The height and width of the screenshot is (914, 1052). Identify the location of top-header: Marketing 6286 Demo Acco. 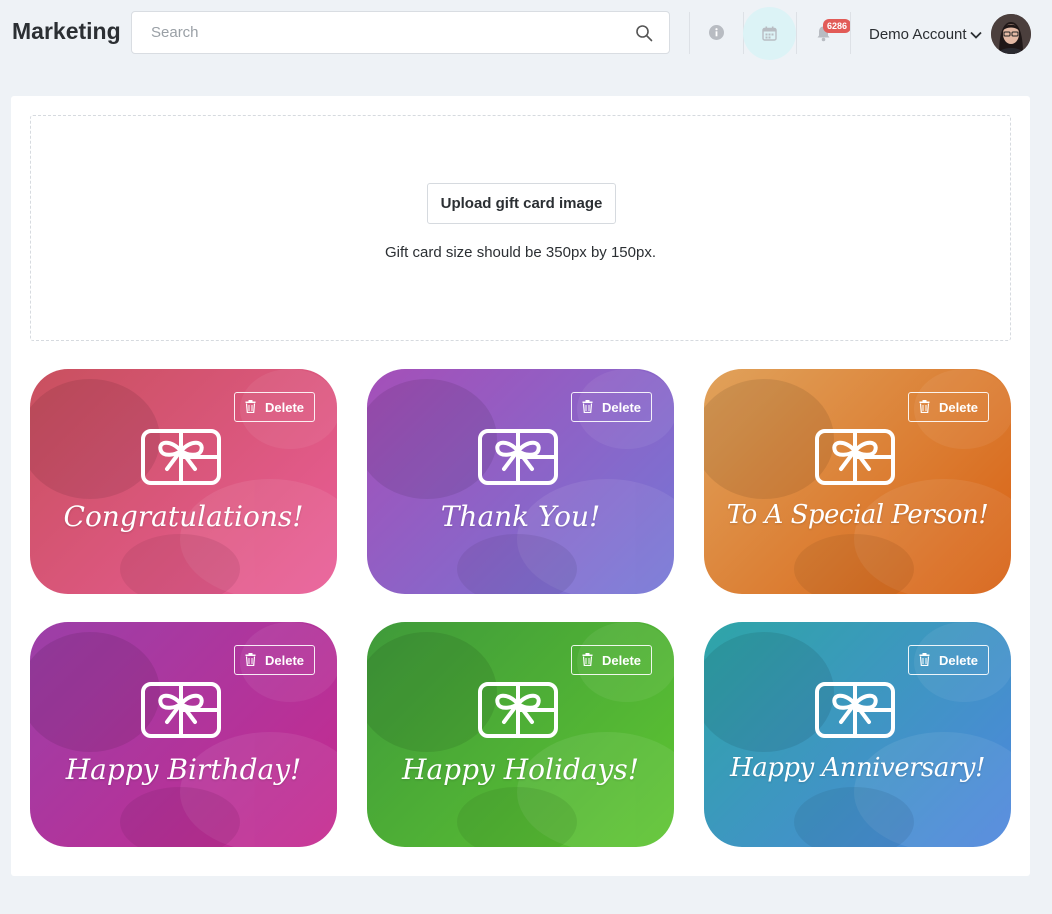
(526, 34).